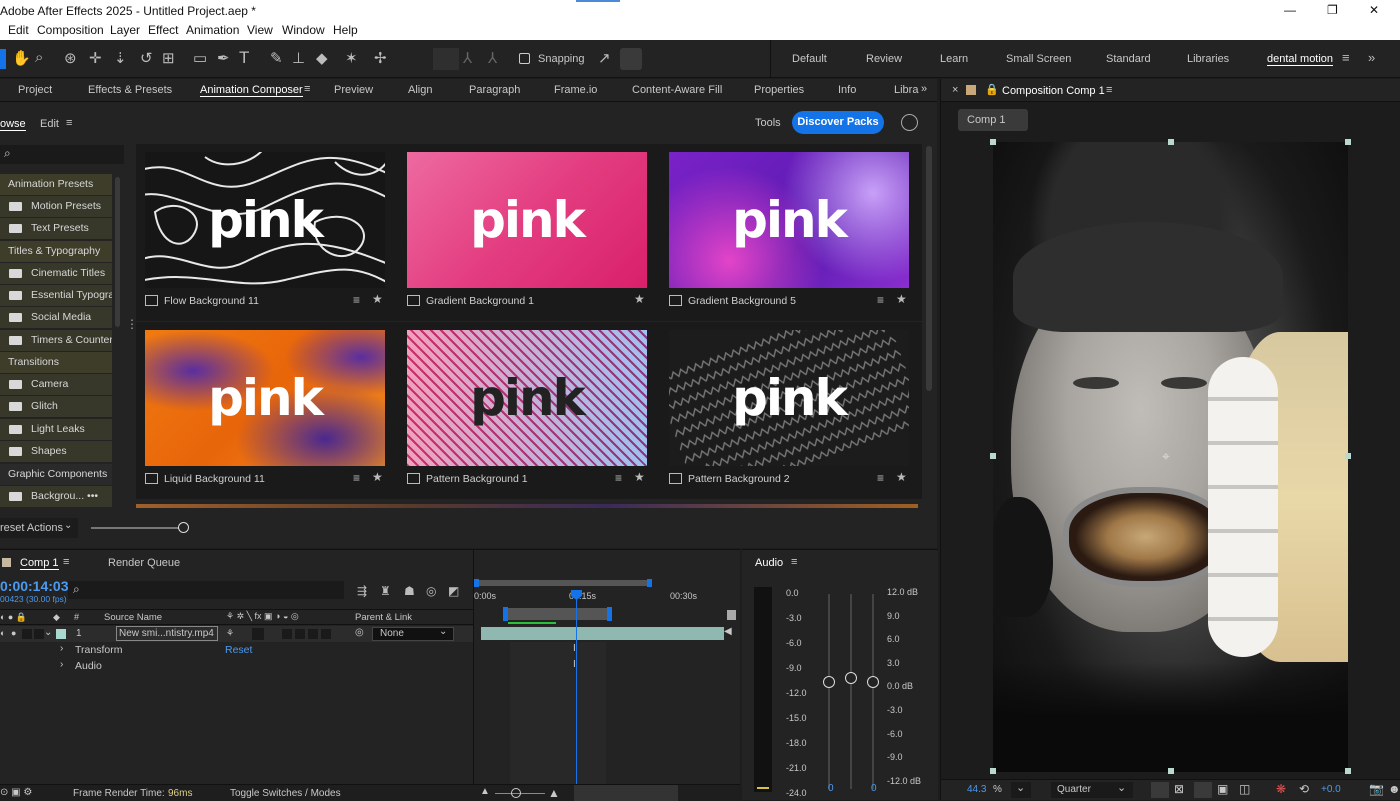 Image resolution: width=1400 pixels, height=801 pixels. What do you see at coordinates (120, 59) in the screenshot?
I see `dolly-tool-icon: ⇣` at bounding box center [120, 59].